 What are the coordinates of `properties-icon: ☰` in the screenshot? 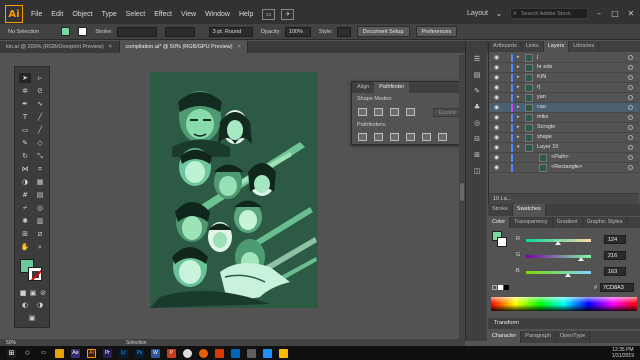 It's located at (477, 59).